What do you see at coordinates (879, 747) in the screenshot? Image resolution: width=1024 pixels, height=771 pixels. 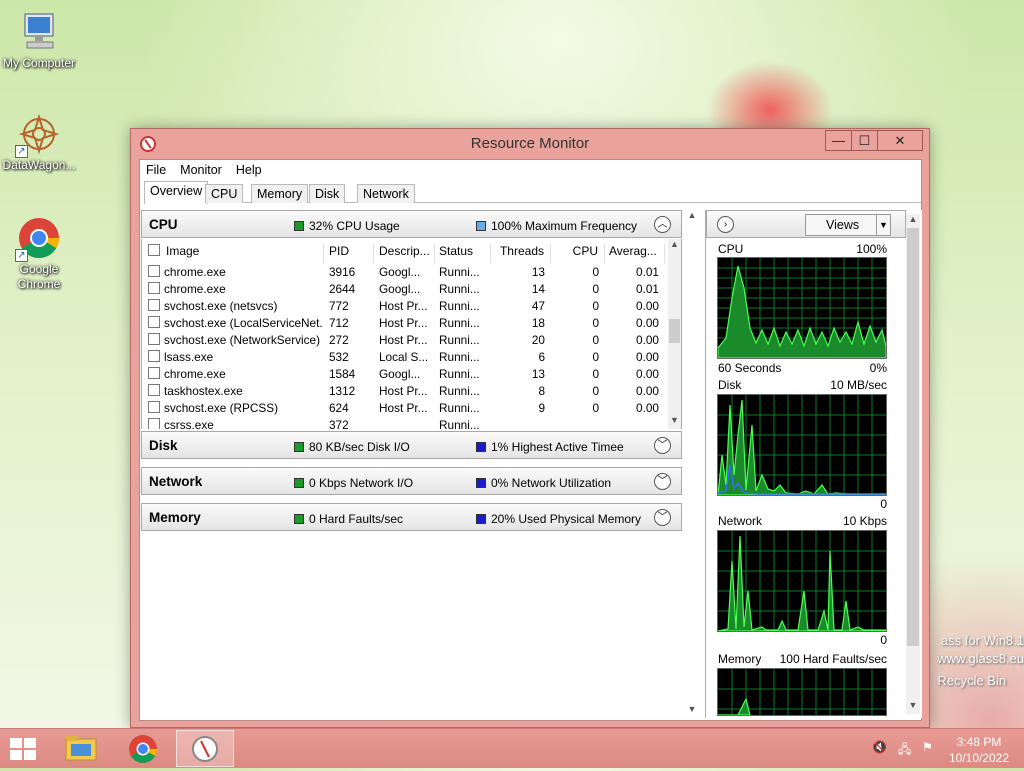 I see `volume-muted-icon: 🔇` at bounding box center [879, 747].